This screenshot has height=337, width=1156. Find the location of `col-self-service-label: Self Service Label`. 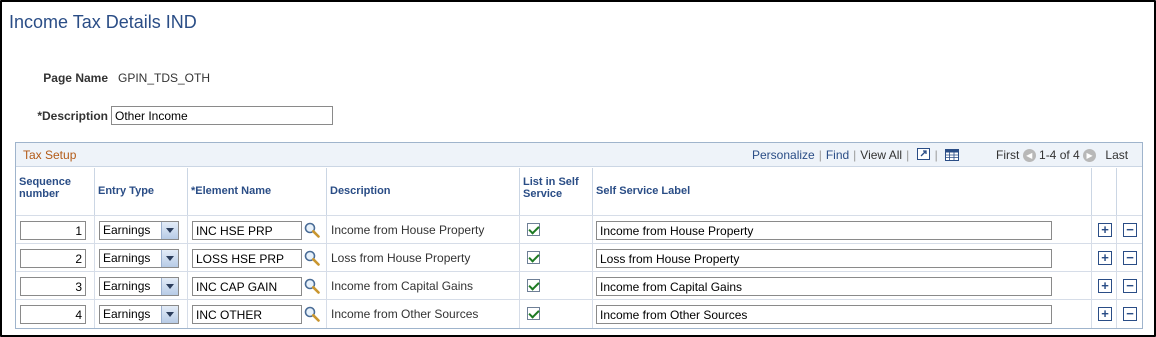

col-self-service-label: Self Service Label is located at coordinates (842, 191).